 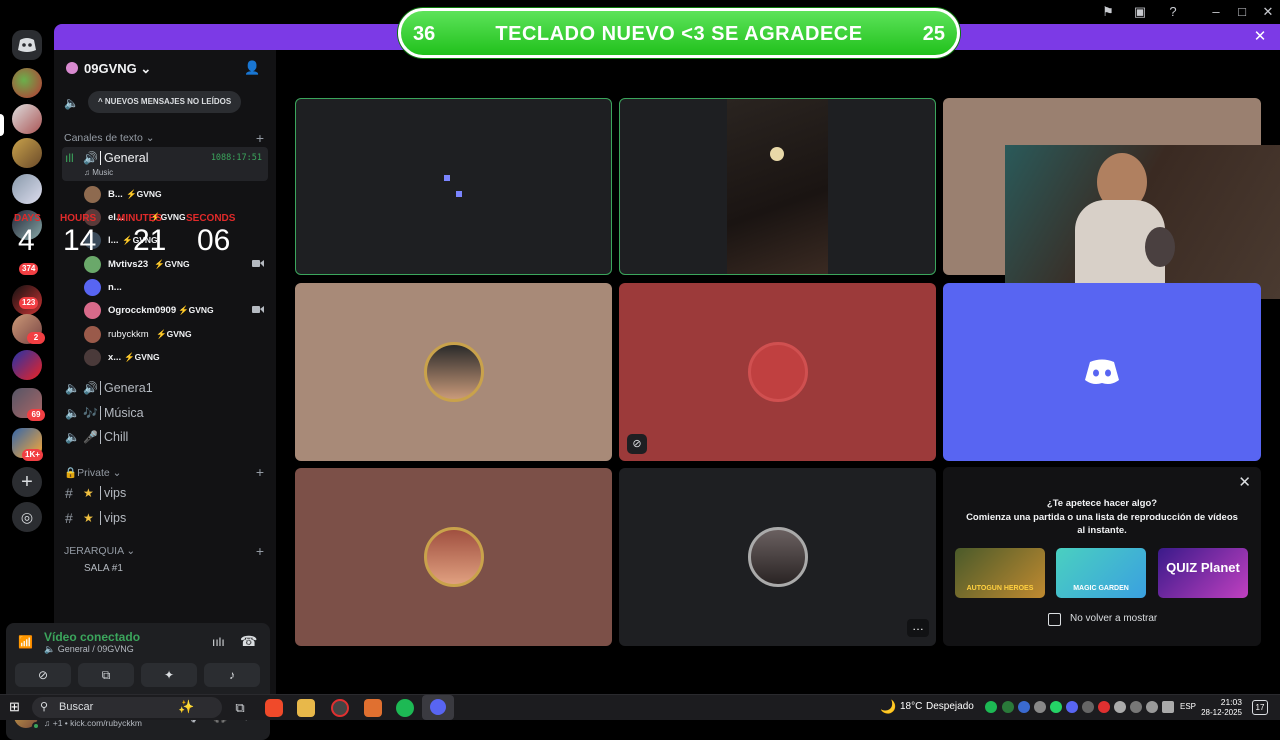 I want to click on popout-icon: ▣, so click(x=1140, y=12).